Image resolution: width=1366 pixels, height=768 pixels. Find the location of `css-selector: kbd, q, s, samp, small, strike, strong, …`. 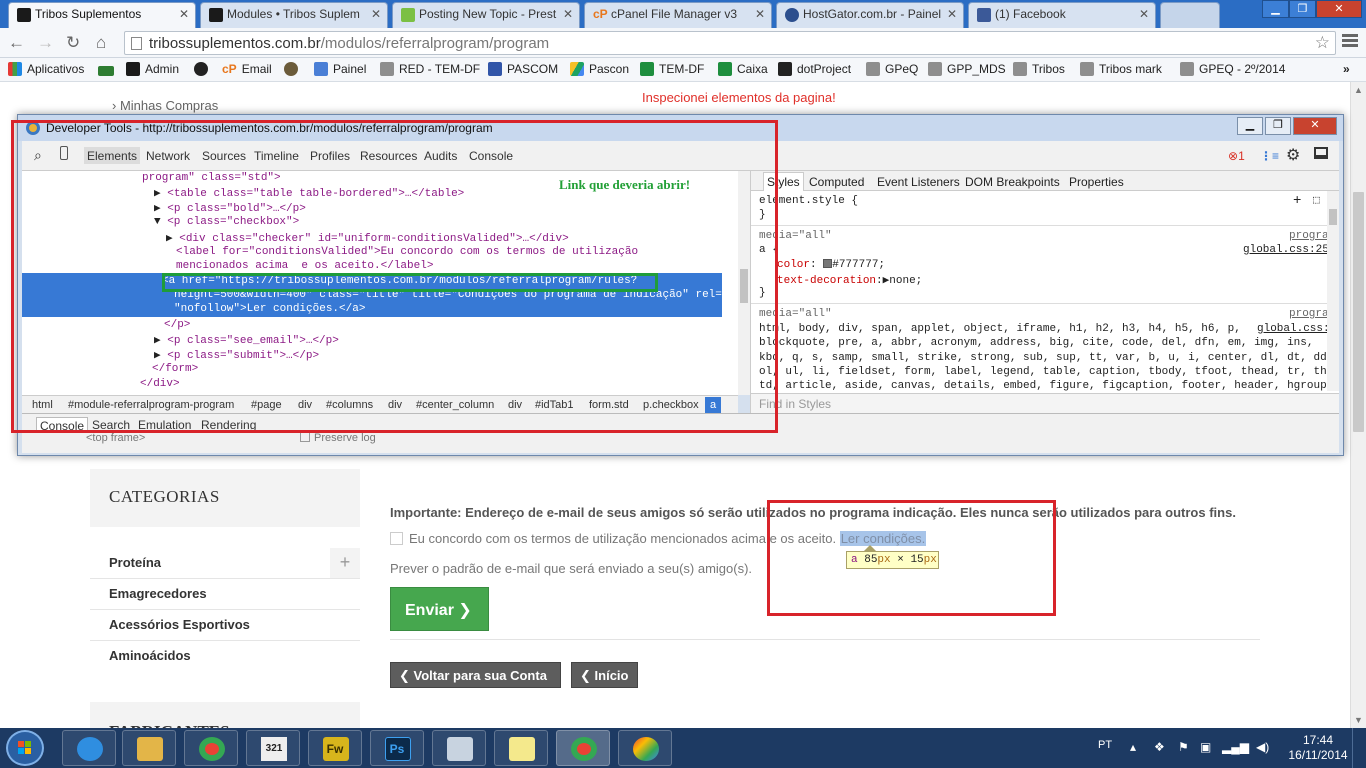

css-selector: kbd, q, s, samp, small, strike, strong, … is located at coordinates (1046, 358).